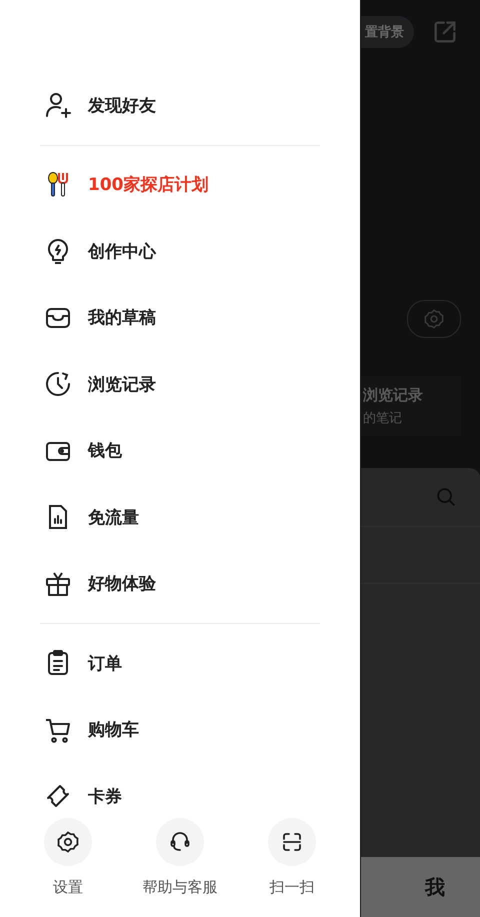 The height and width of the screenshot is (917, 480). Describe the element at coordinates (435, 887) in the screenshot. I see `tab-label: 我` at that location.